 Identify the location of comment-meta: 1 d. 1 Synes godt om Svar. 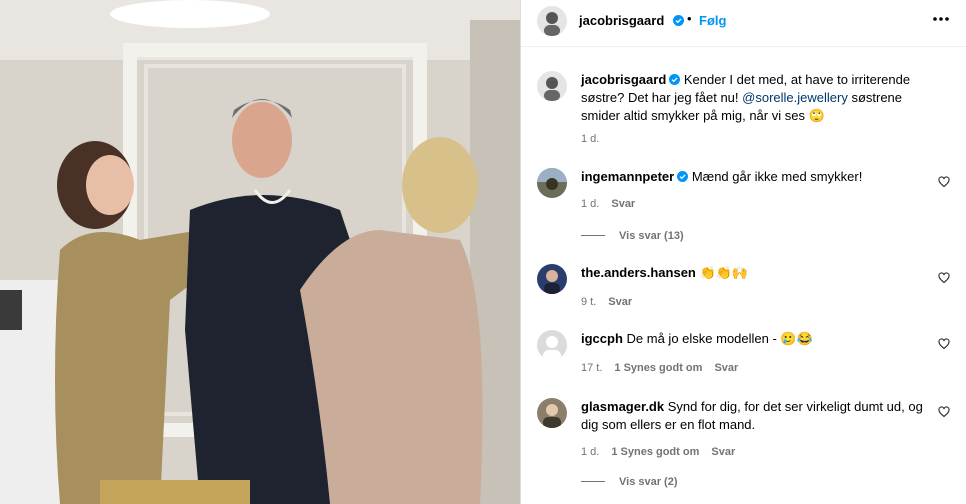
(664, 452).